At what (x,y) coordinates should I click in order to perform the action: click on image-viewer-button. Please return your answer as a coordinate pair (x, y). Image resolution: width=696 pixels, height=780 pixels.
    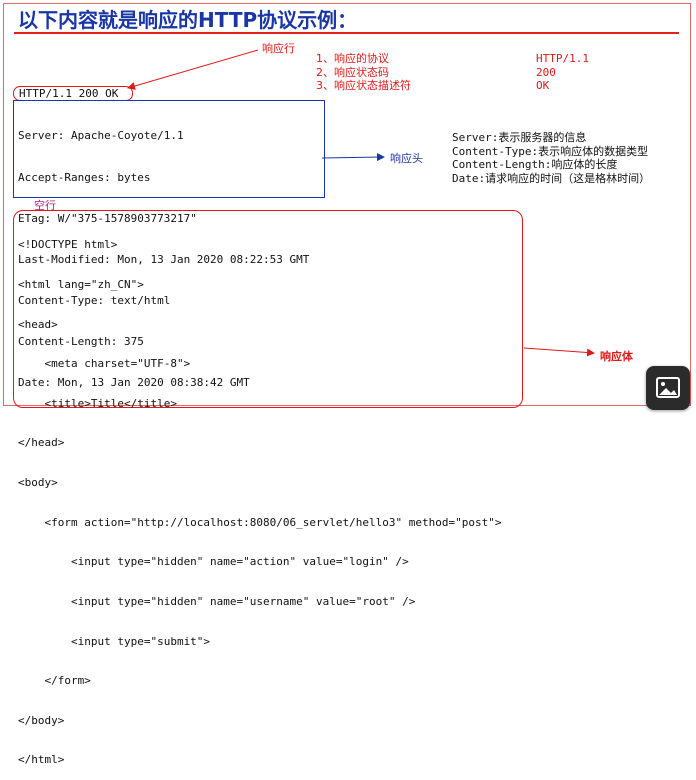
    Looking at the image, I should click on (668, 388).